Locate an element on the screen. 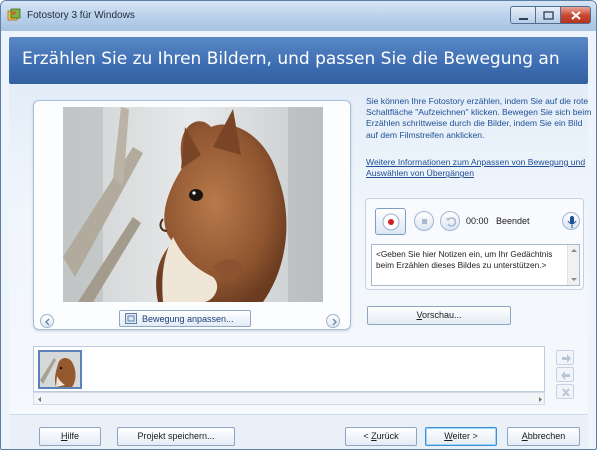 This screenshot has height=450, width=597. chevron-right-icon is located at coordinates (334, 322).